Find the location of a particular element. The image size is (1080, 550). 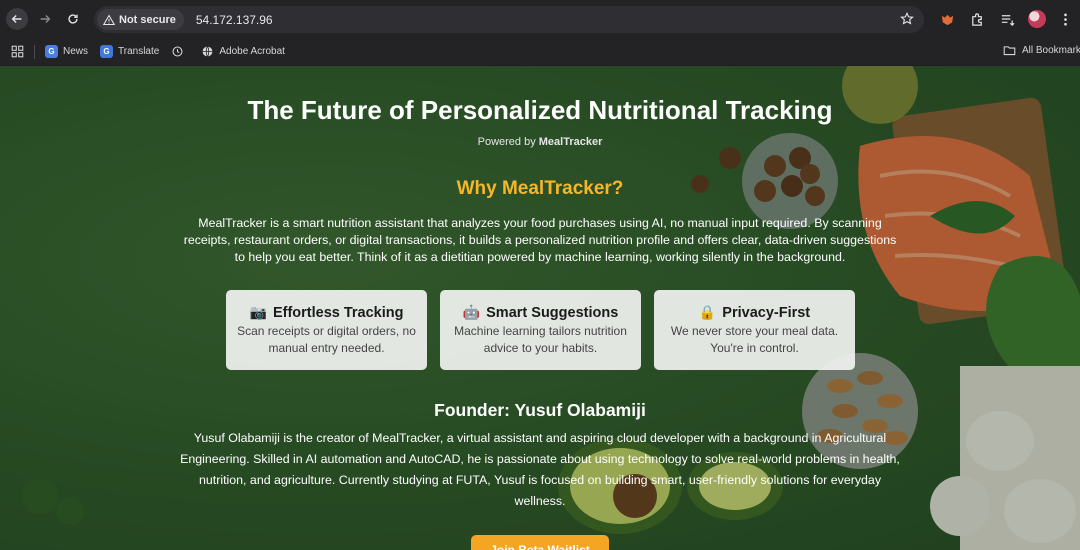

powered-brand: MealTracker is located at coordinates (570, 142).